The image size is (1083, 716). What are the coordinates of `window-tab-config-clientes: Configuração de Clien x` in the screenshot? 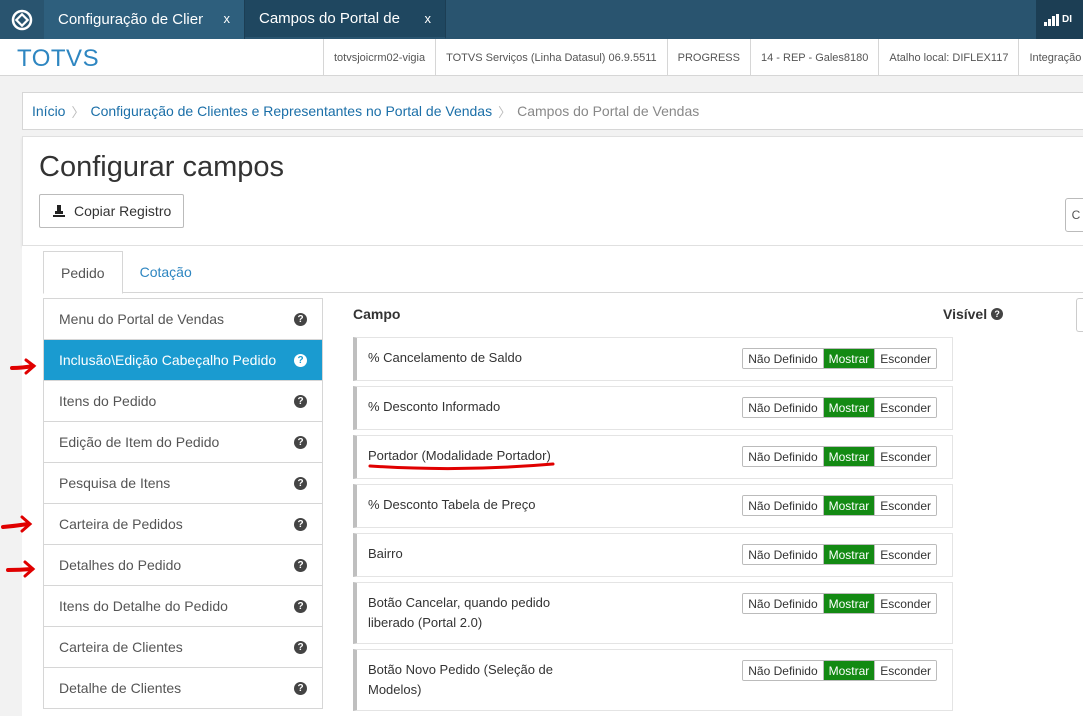 It's located at (144, 19).